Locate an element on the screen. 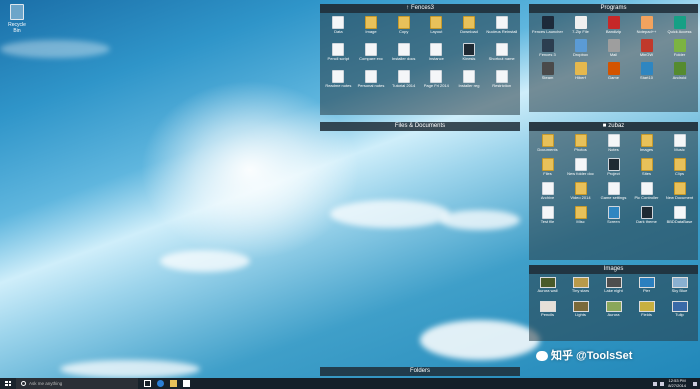 This screenshot has width=700, height=389. image-thumbnail: Aurora is located at coordinates (613, 309).